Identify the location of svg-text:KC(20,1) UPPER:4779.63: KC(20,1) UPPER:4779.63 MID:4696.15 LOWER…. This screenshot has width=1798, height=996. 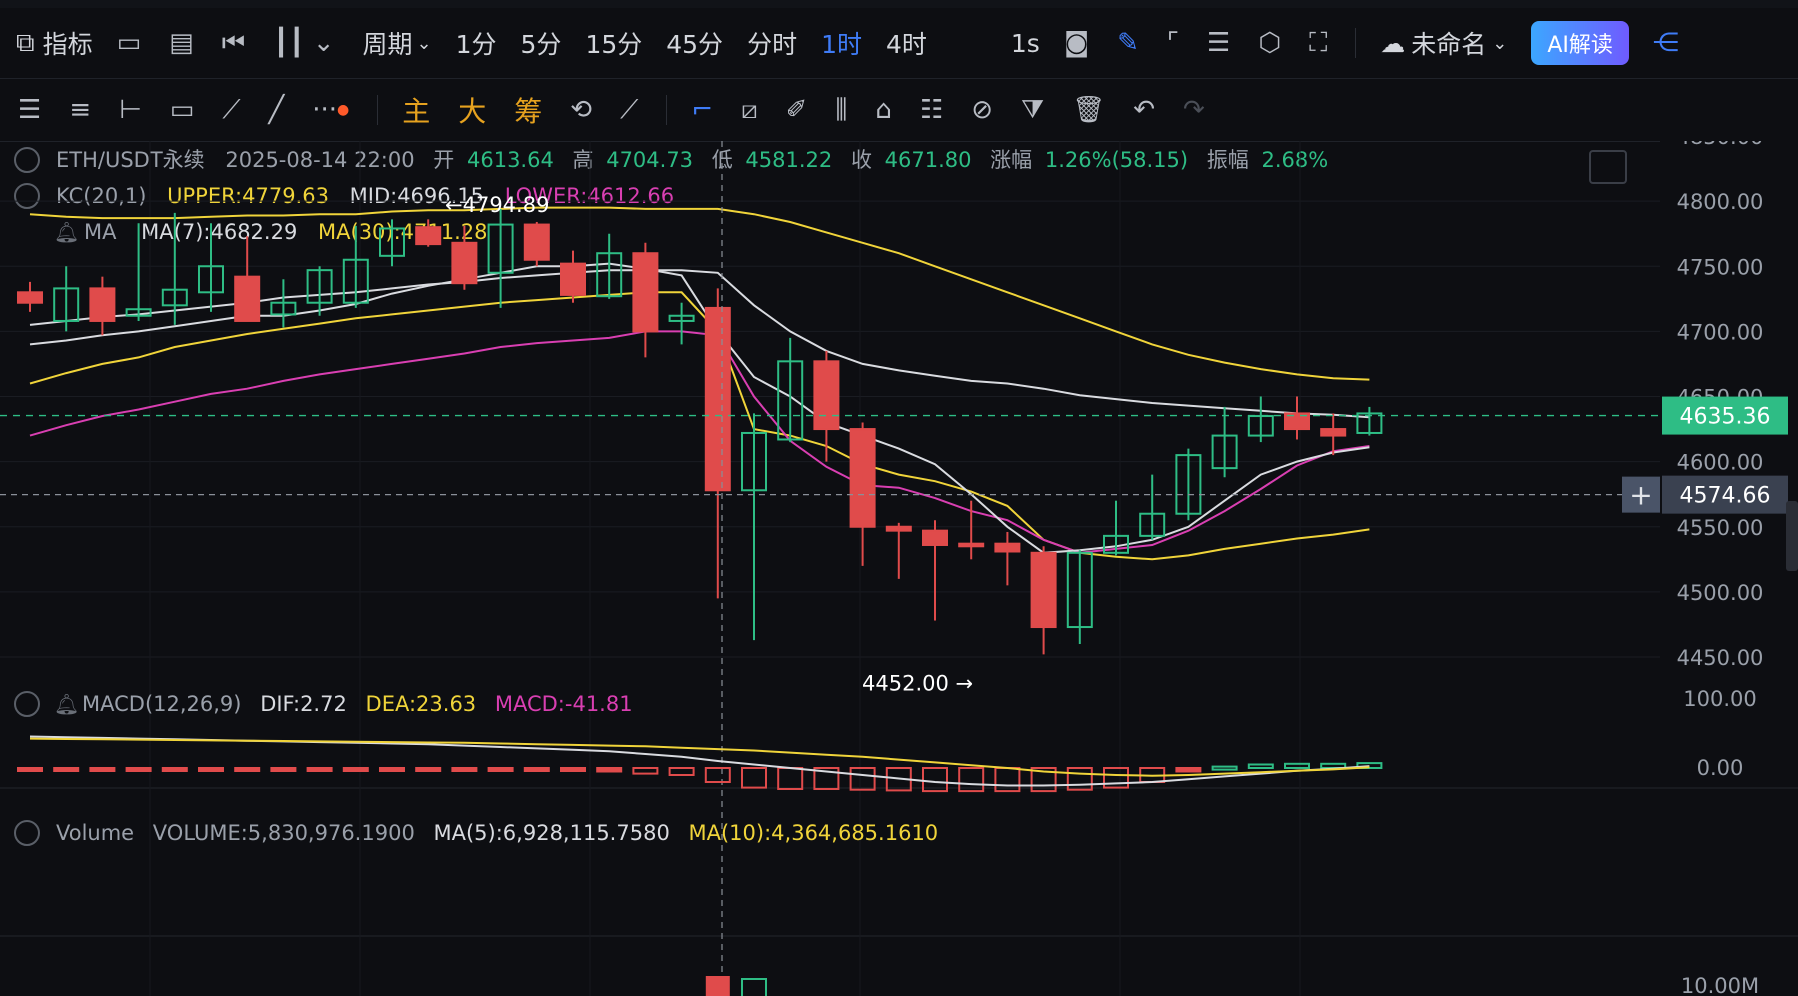
(365, 196).